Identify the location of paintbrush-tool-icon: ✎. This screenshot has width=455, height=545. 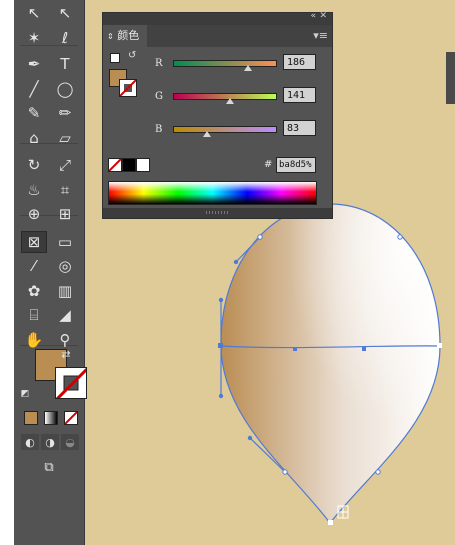
(34, 113).